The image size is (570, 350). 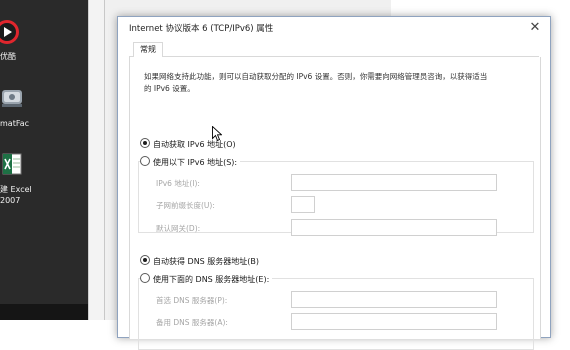 What do you see at coordinates (194, 144) in the screenshot?
I see `ip-auto-label: 自动获取 IPv6 地址(O)` at bounding box center [194, 144].